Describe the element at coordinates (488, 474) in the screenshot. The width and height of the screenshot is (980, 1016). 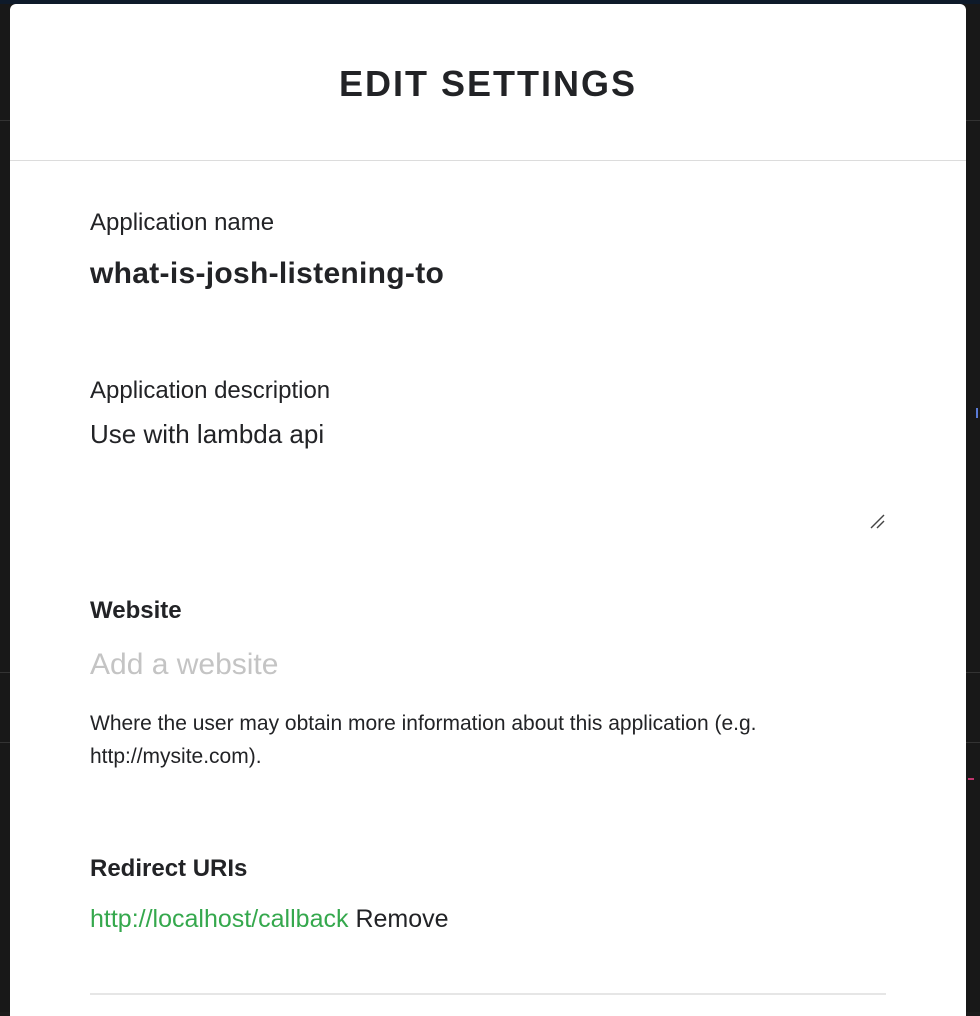
I see `application-description-field` at that location.